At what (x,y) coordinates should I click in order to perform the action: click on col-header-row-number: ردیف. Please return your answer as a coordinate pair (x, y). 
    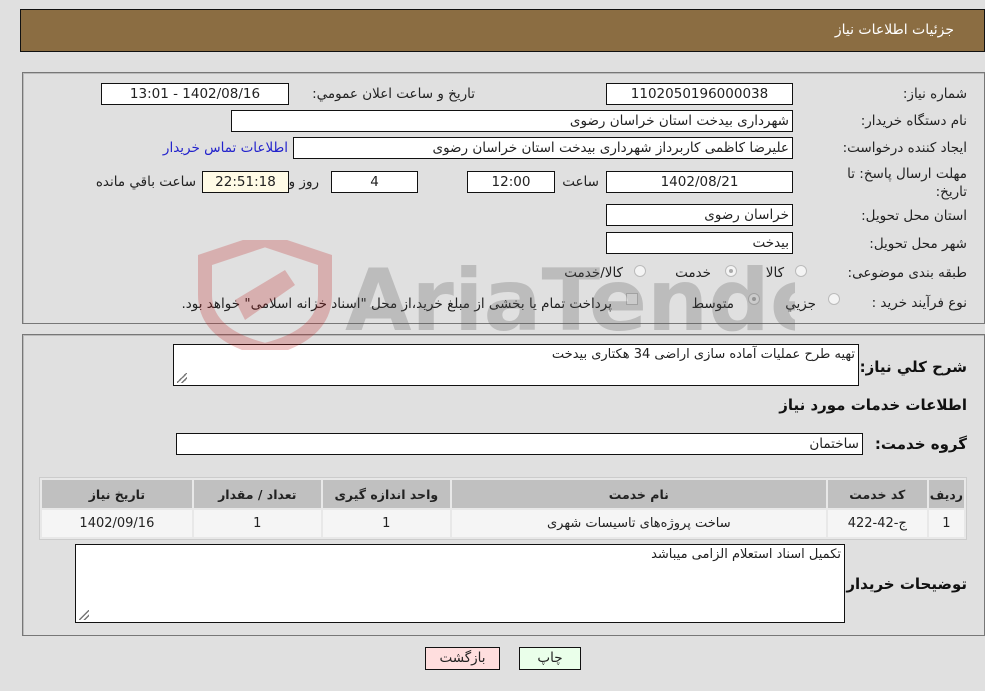
    Looking at the image, I should click on (946, 494).